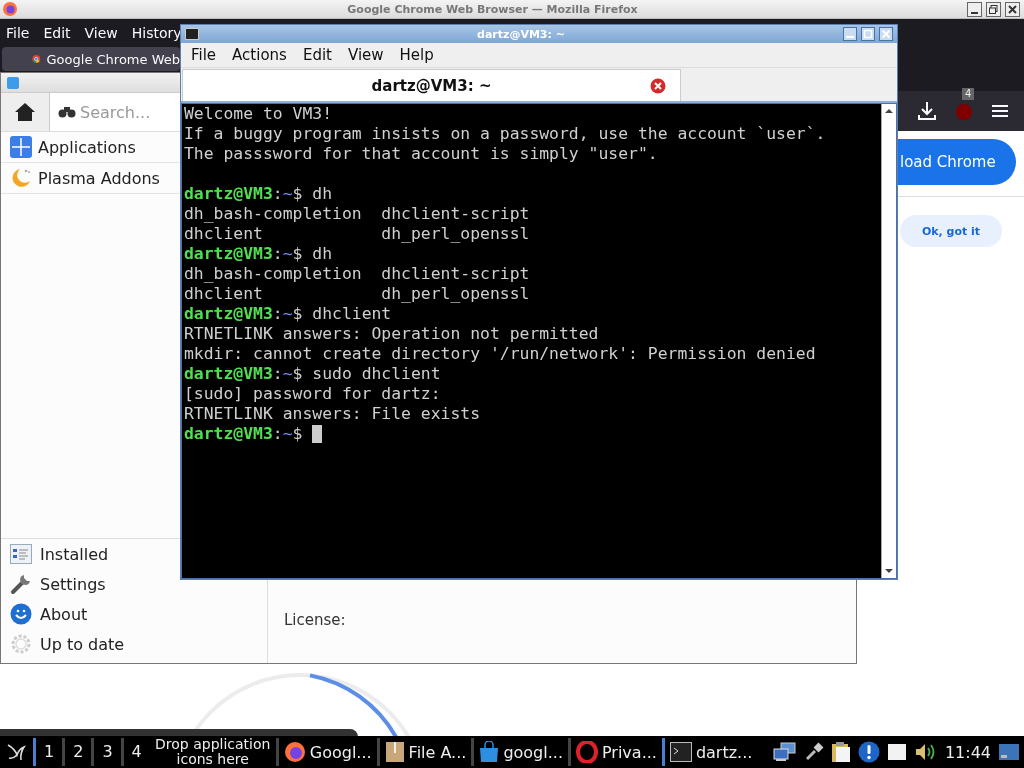  I want to click on wrench-icon, so click(21, 584).